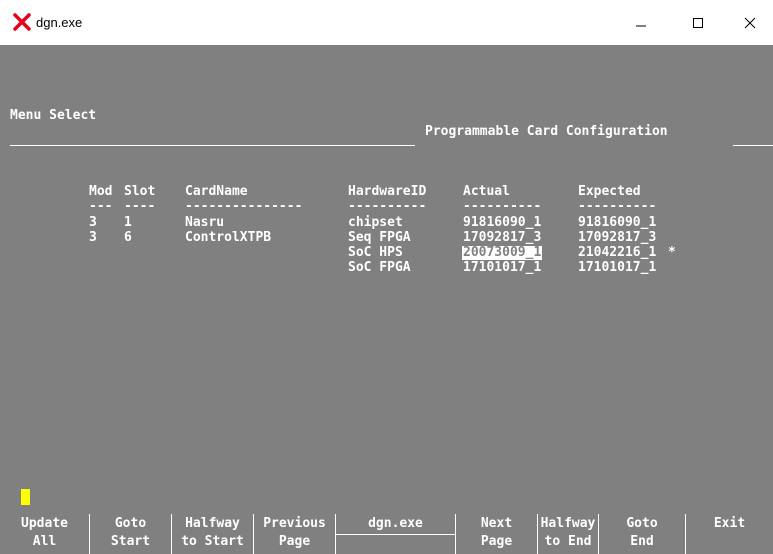 Image resolution: width=773 pixels, height=554 pixels. What do you see at coordinates (641, 22) in the screenshot?
I see `minimize-button` at bounding box center [641, 22].